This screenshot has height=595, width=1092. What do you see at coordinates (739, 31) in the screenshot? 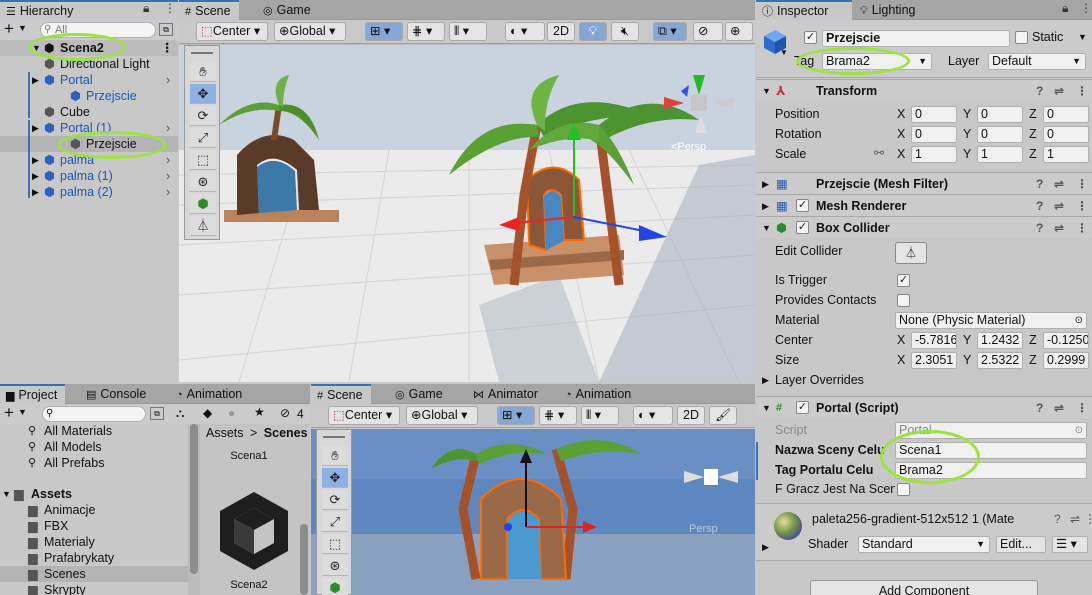
I see `gizmos-dropdown: ⊕` at bounding box center [739, 31].